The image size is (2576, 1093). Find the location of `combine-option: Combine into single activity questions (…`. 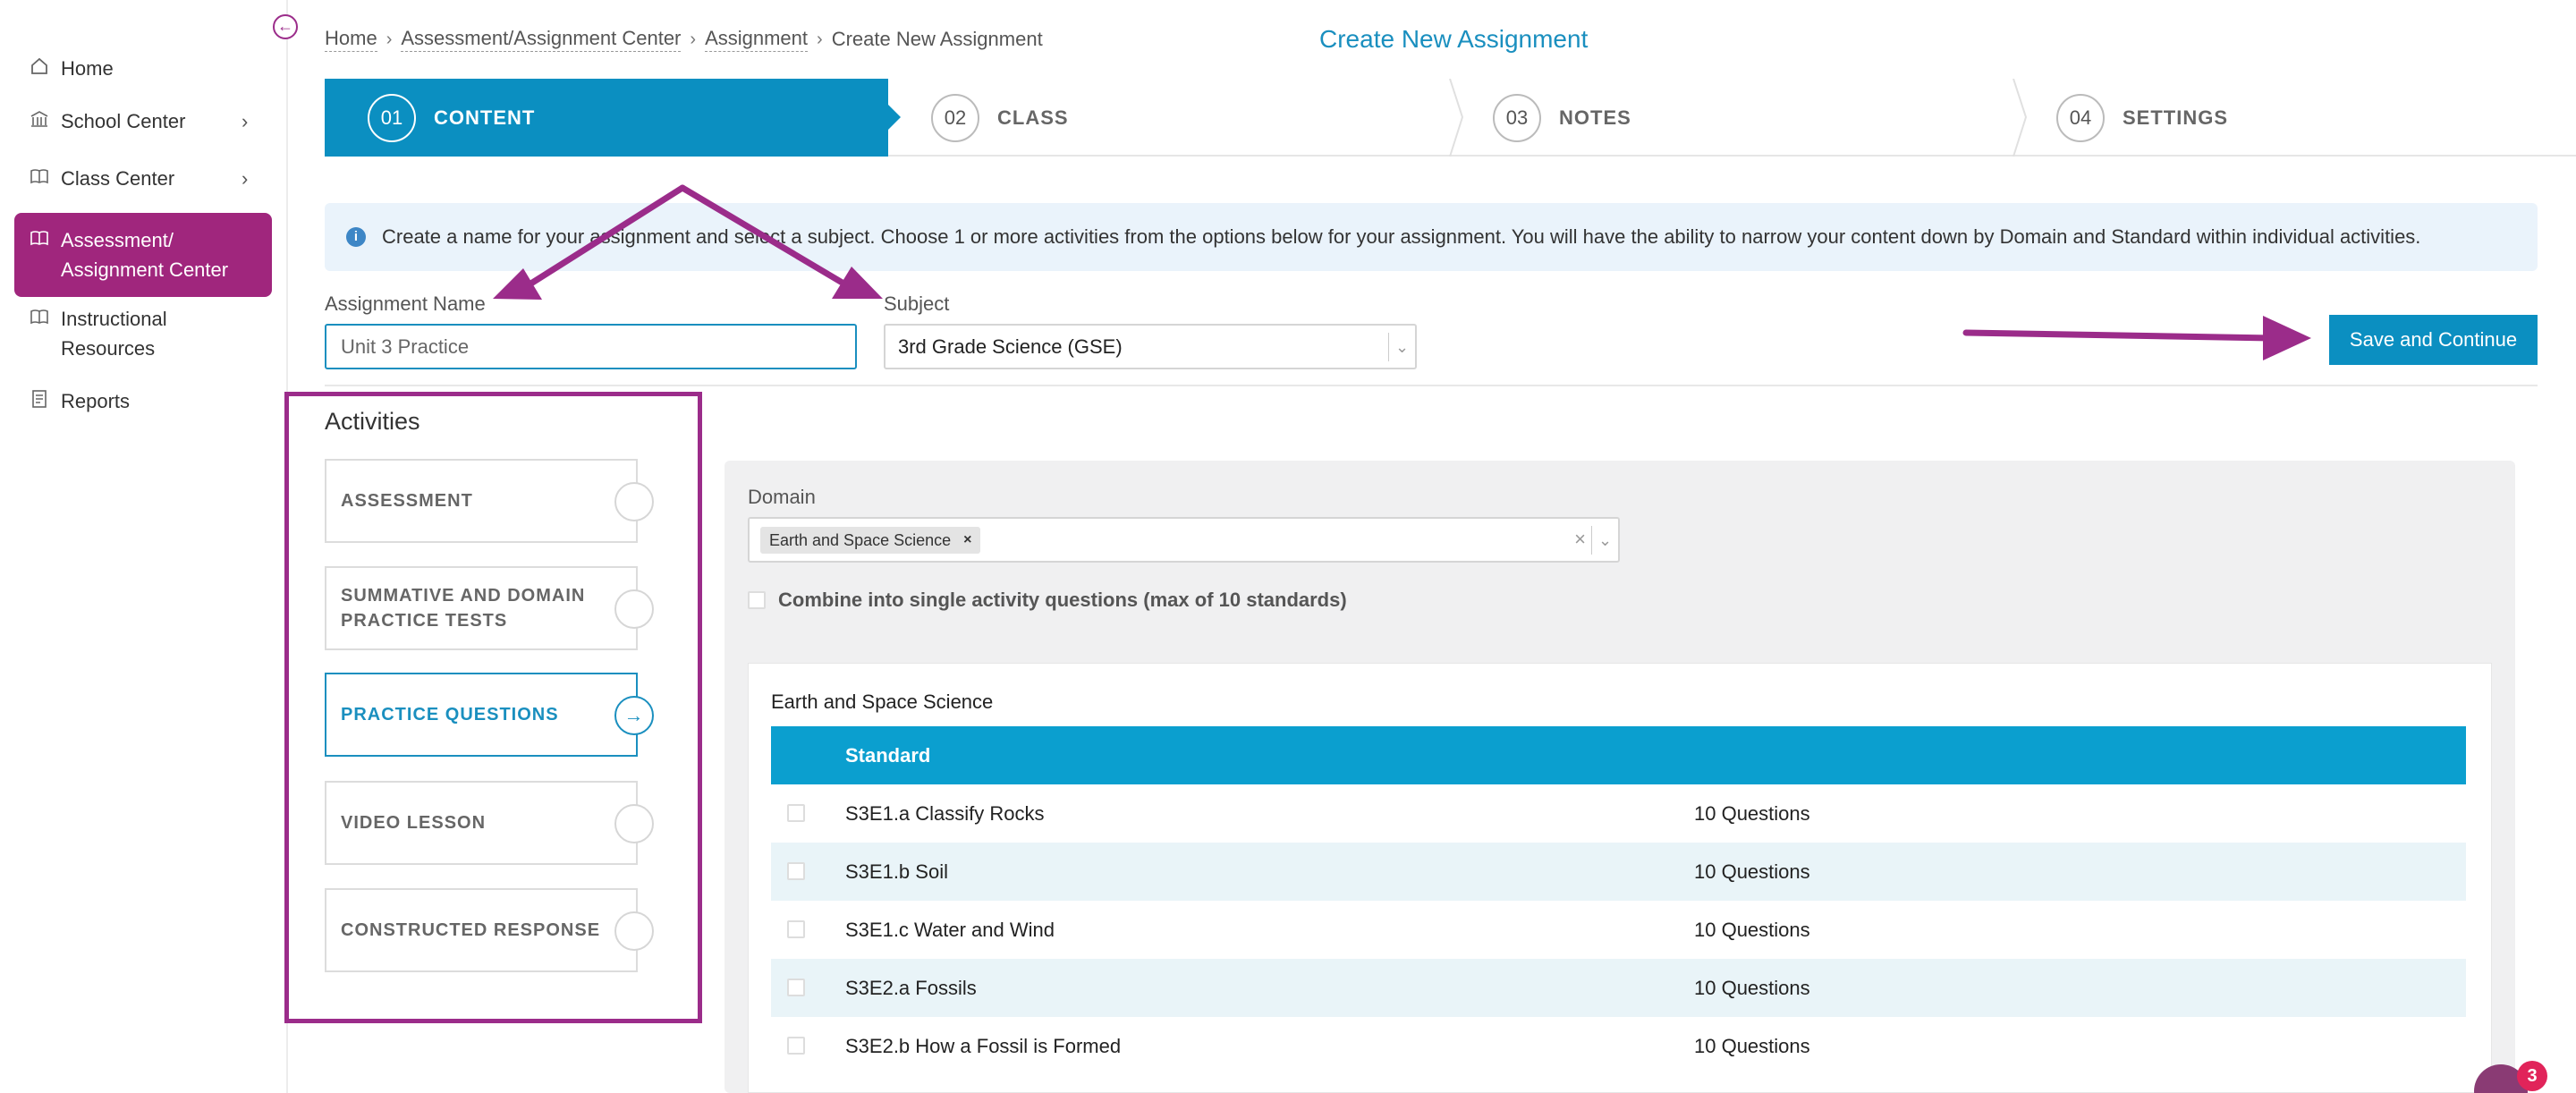

combine-option: Combine into single activity questions (… is located at coordinates (1047, 600).